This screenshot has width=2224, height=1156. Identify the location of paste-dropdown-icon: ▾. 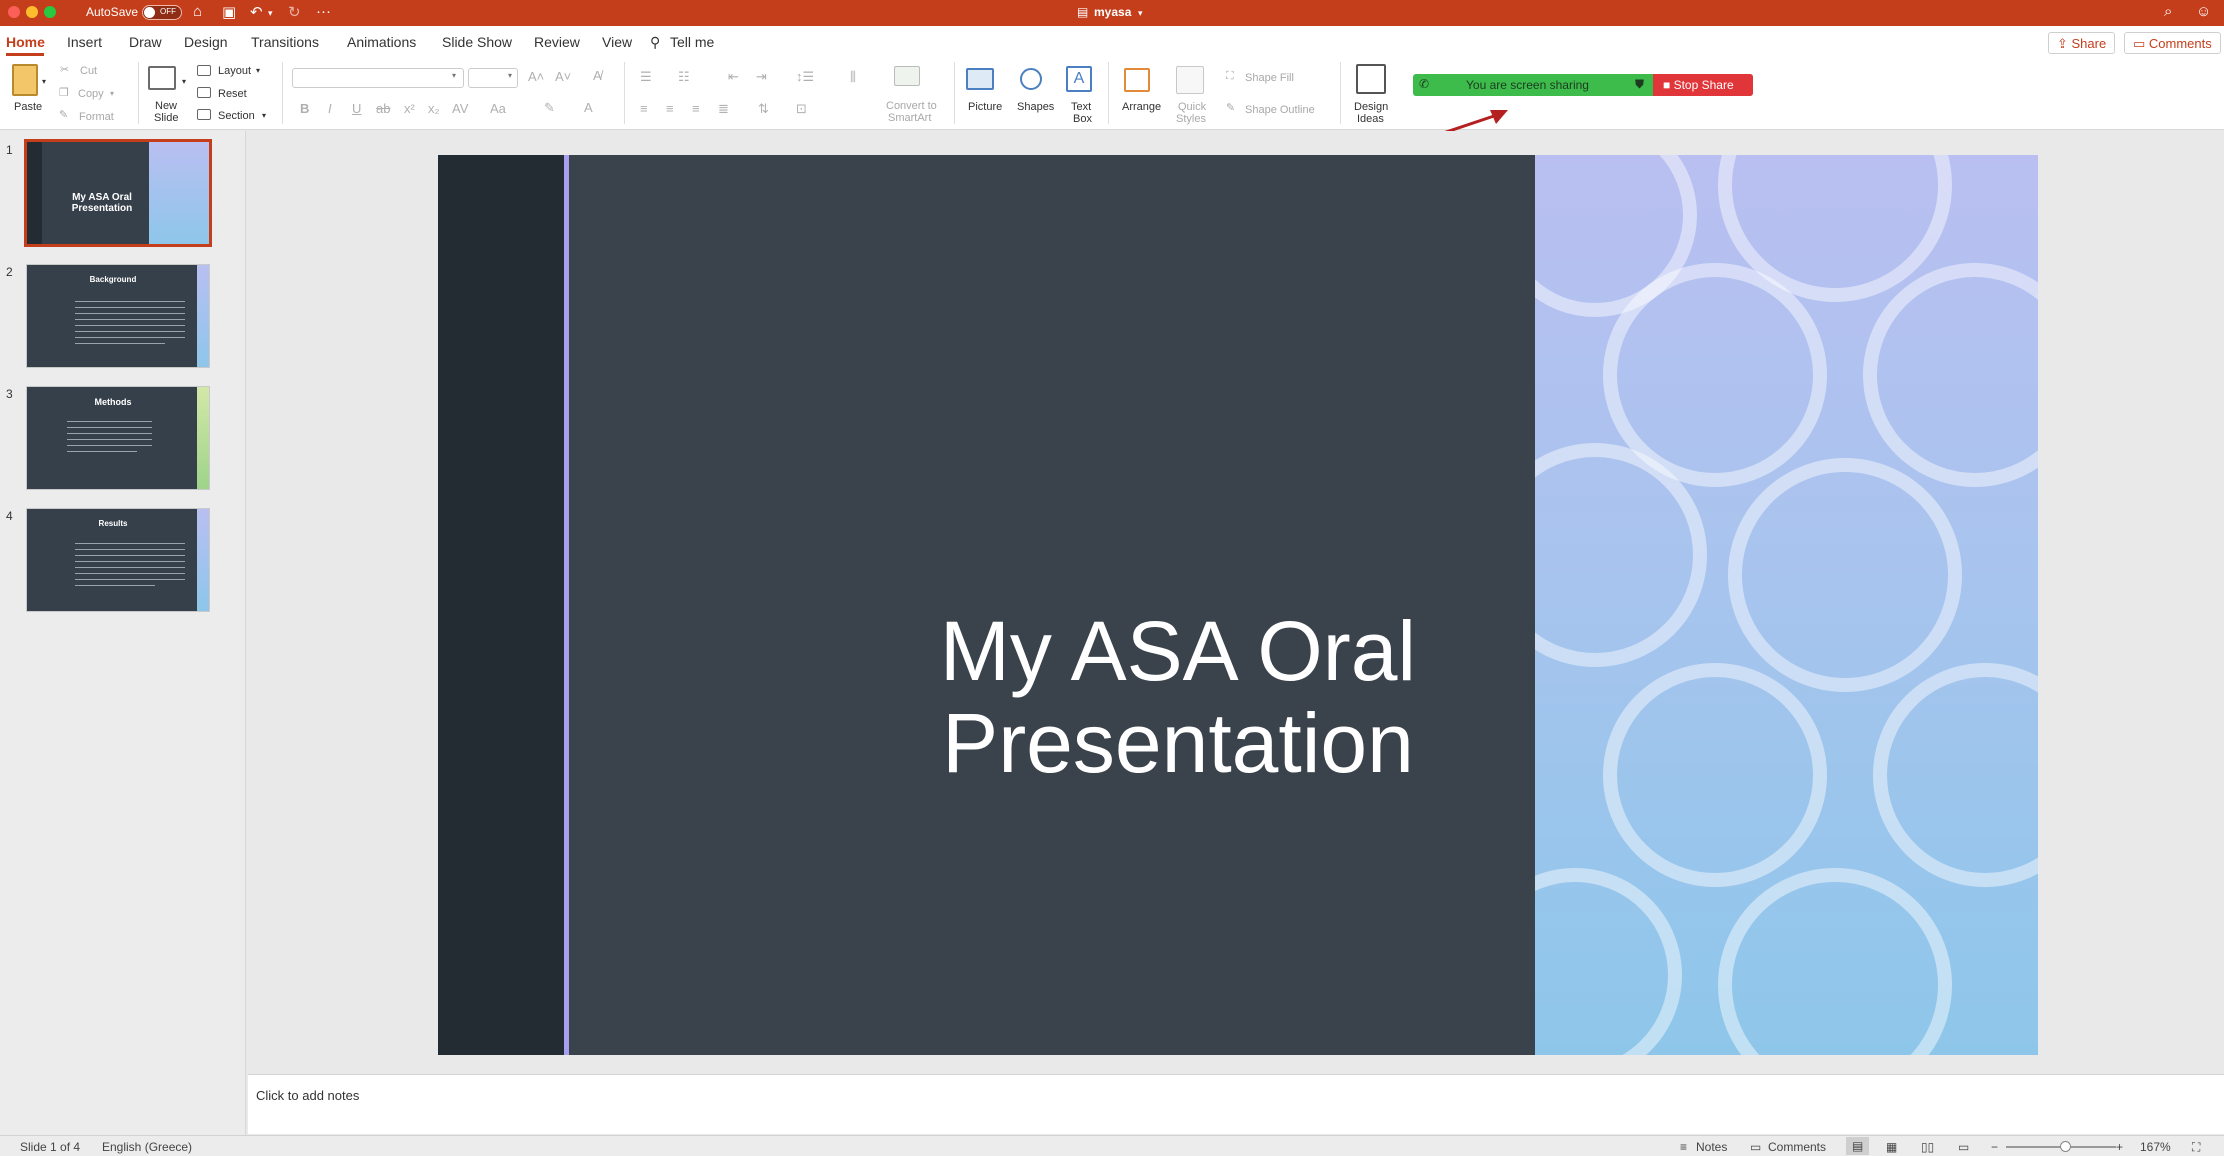
(44, 82).